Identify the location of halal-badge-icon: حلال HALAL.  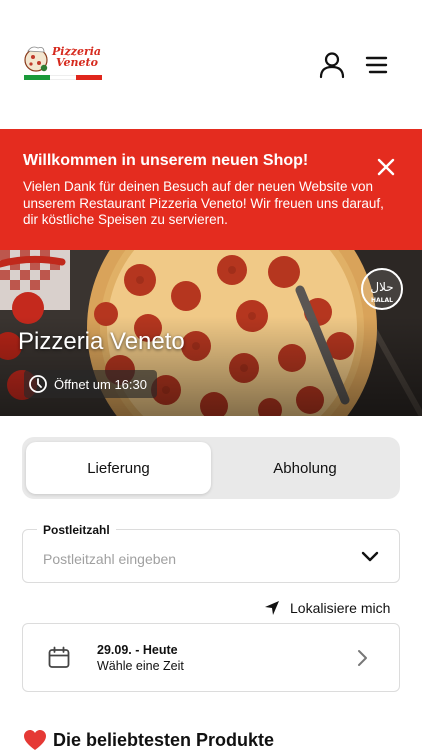
(382, 289).